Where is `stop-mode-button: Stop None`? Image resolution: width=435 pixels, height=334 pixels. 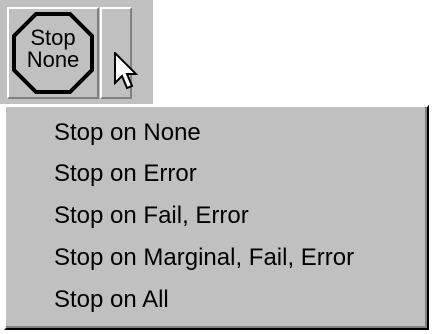 stop-mode-button: Stop None is located at coordinates (53, 53).